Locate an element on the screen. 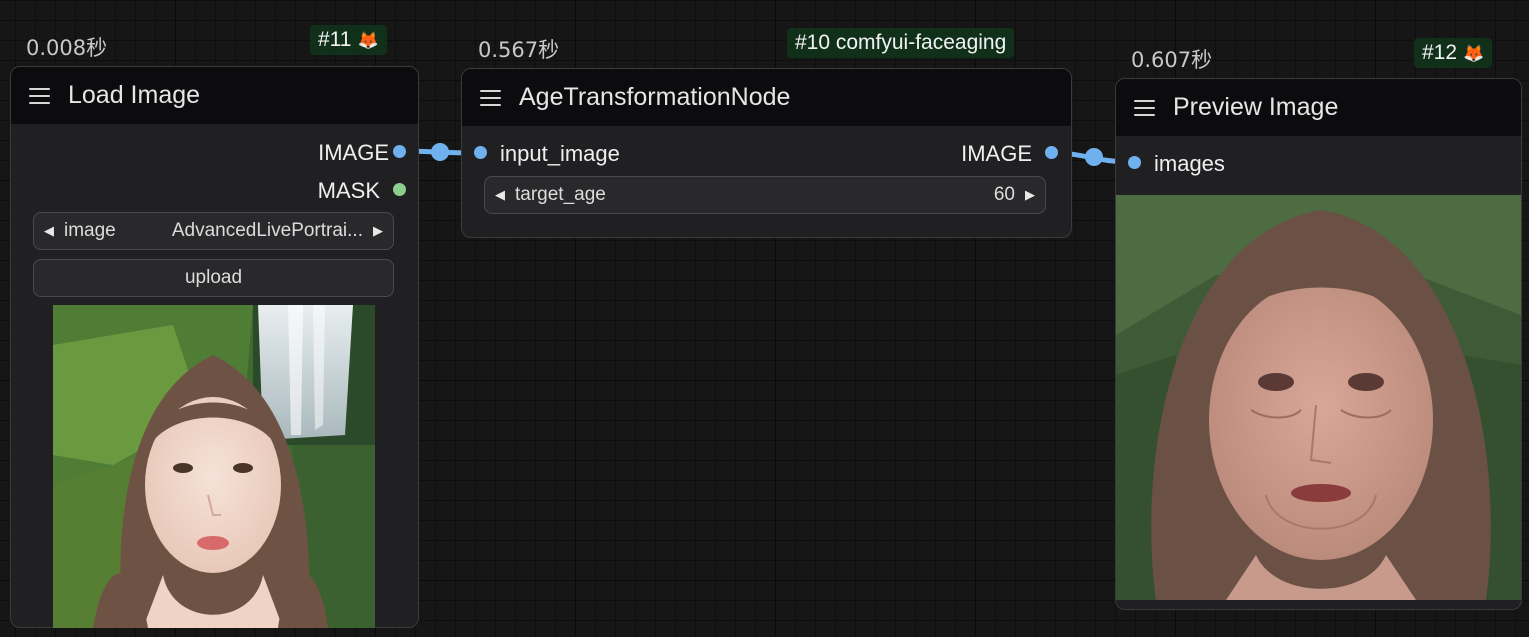  input-slot-images: images is located at coordinates (1189, 164).